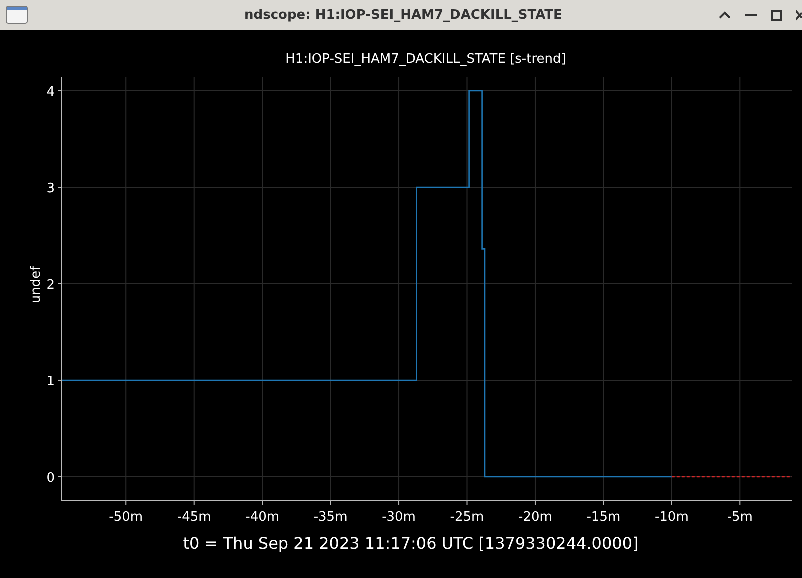 Image resolution: width=802 pixels, height=578 pixels. I want to click on x-tick-label: -25m, so click(467, 517).